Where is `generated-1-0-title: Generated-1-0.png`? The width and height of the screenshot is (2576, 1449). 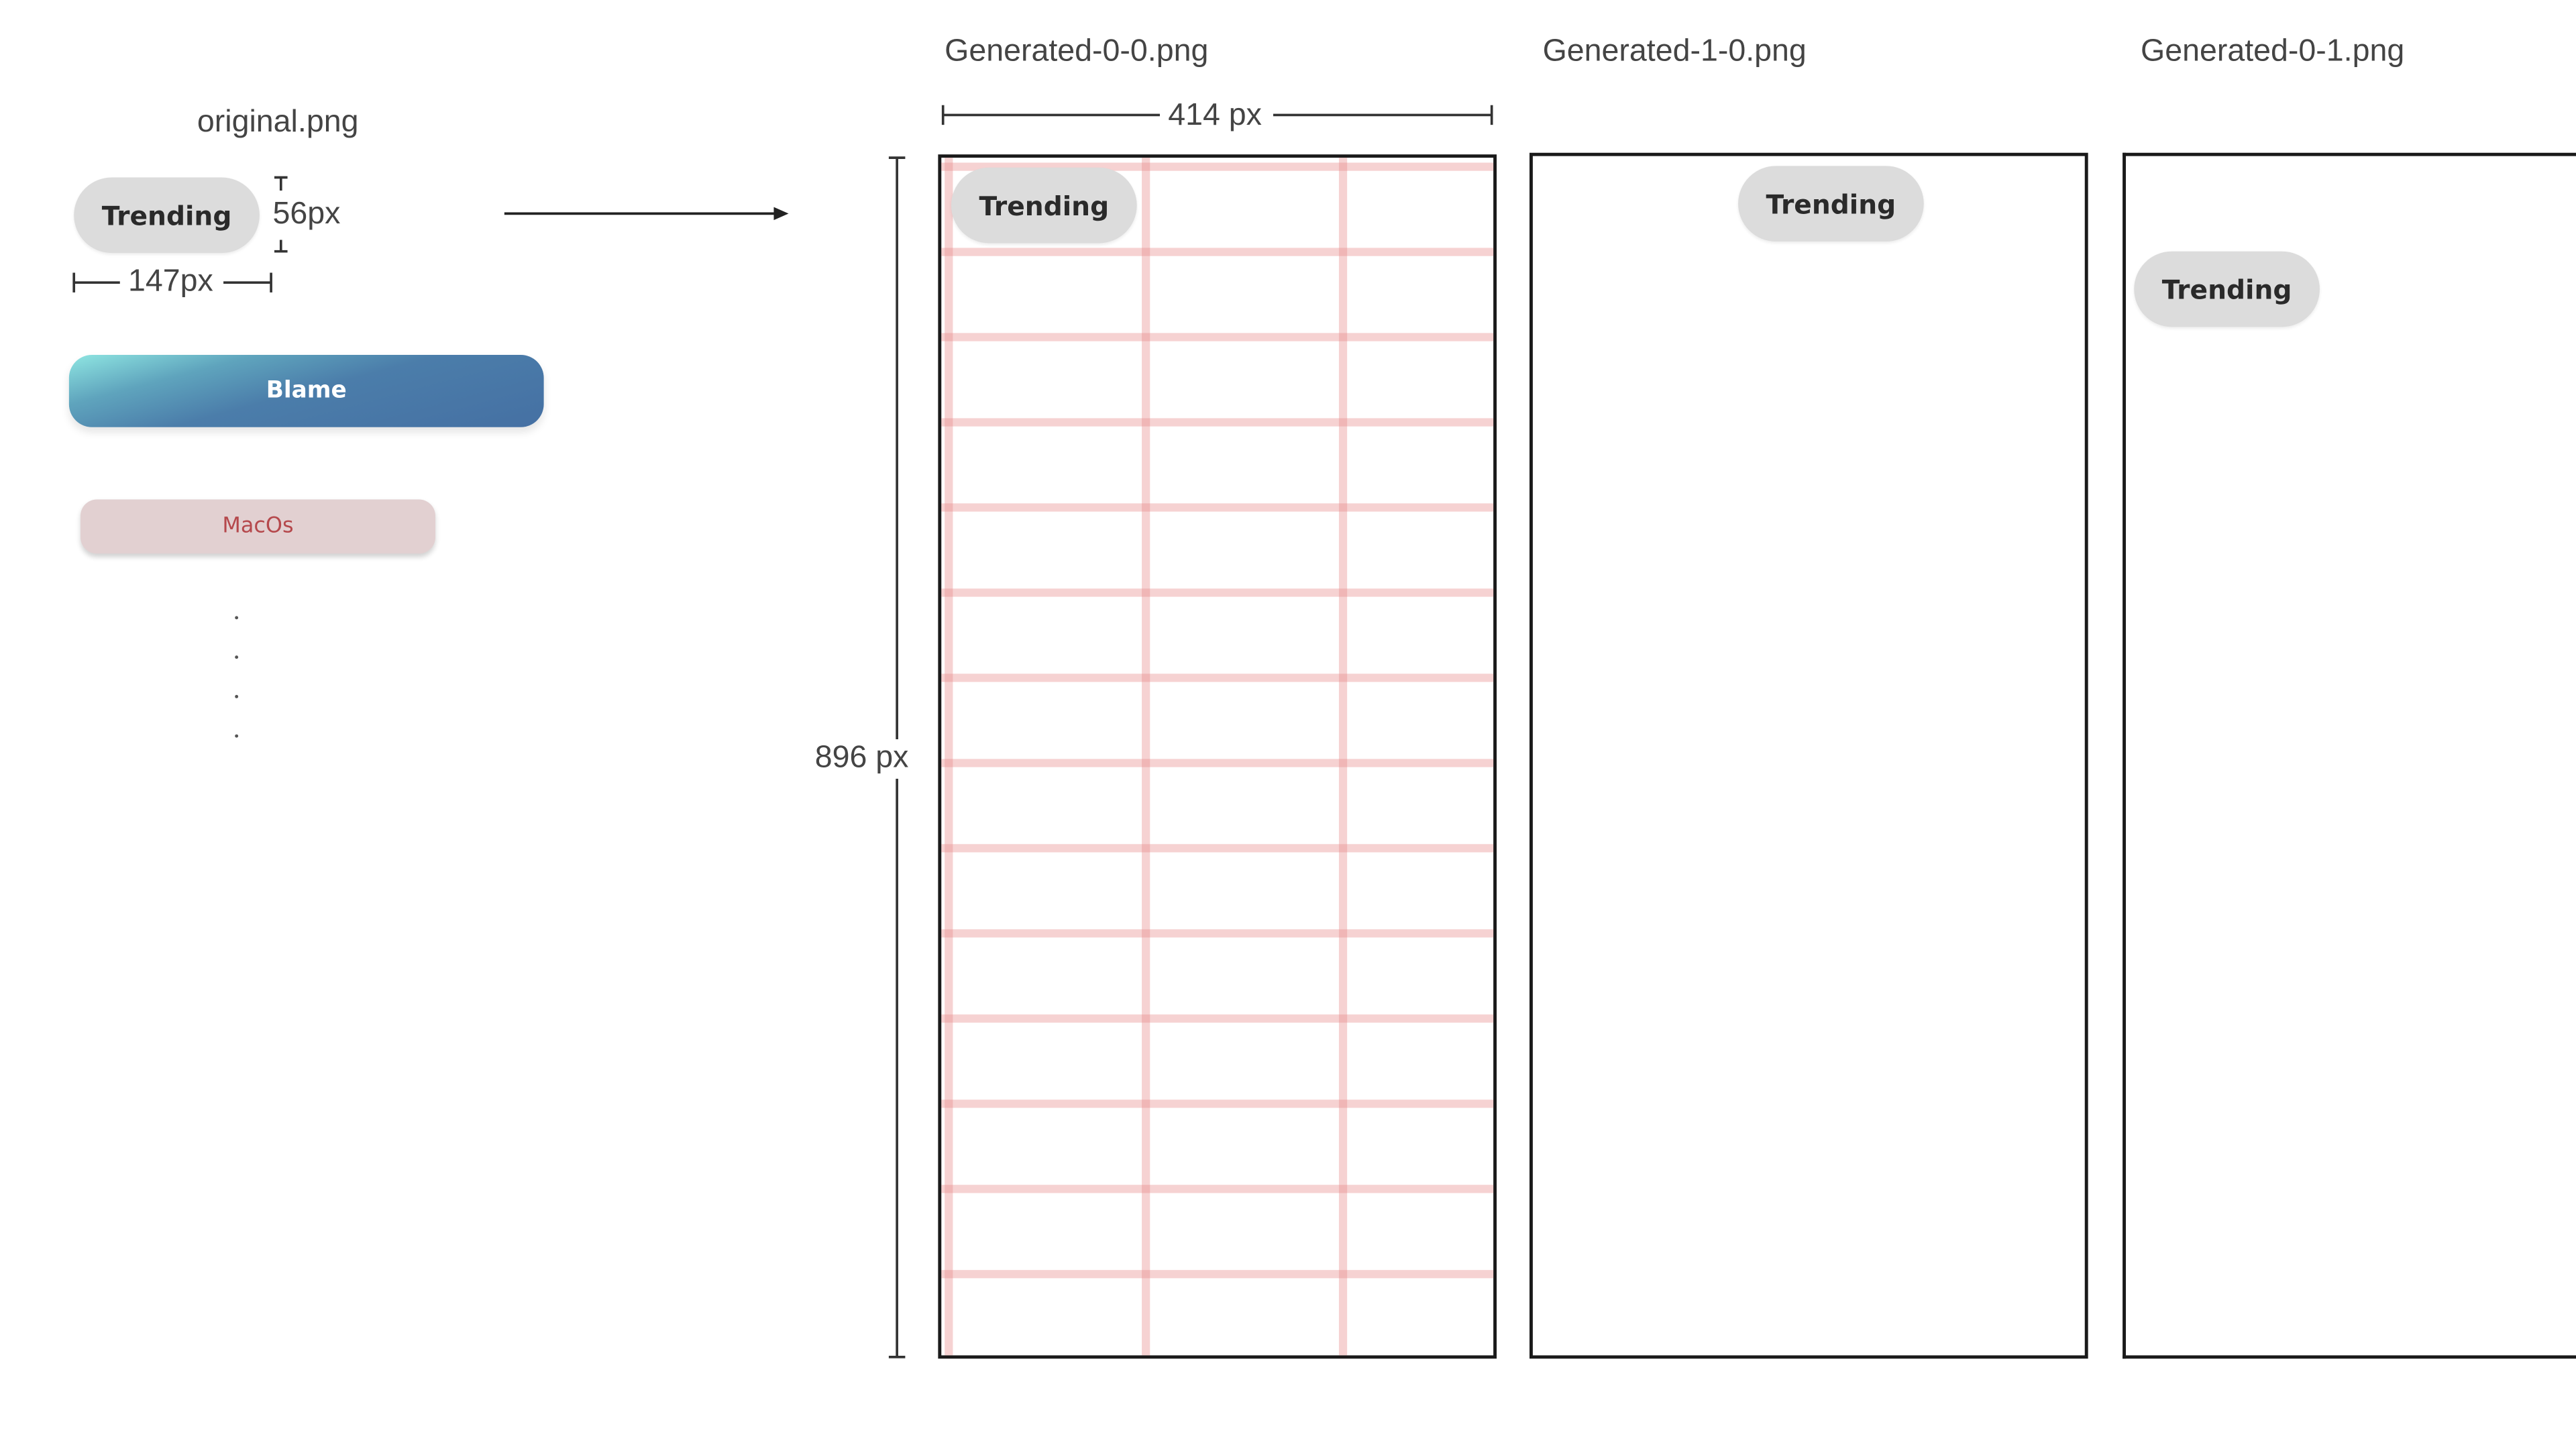 generated-1-0-title: Generated-1-0.png is located at coordinates (1674, 51).